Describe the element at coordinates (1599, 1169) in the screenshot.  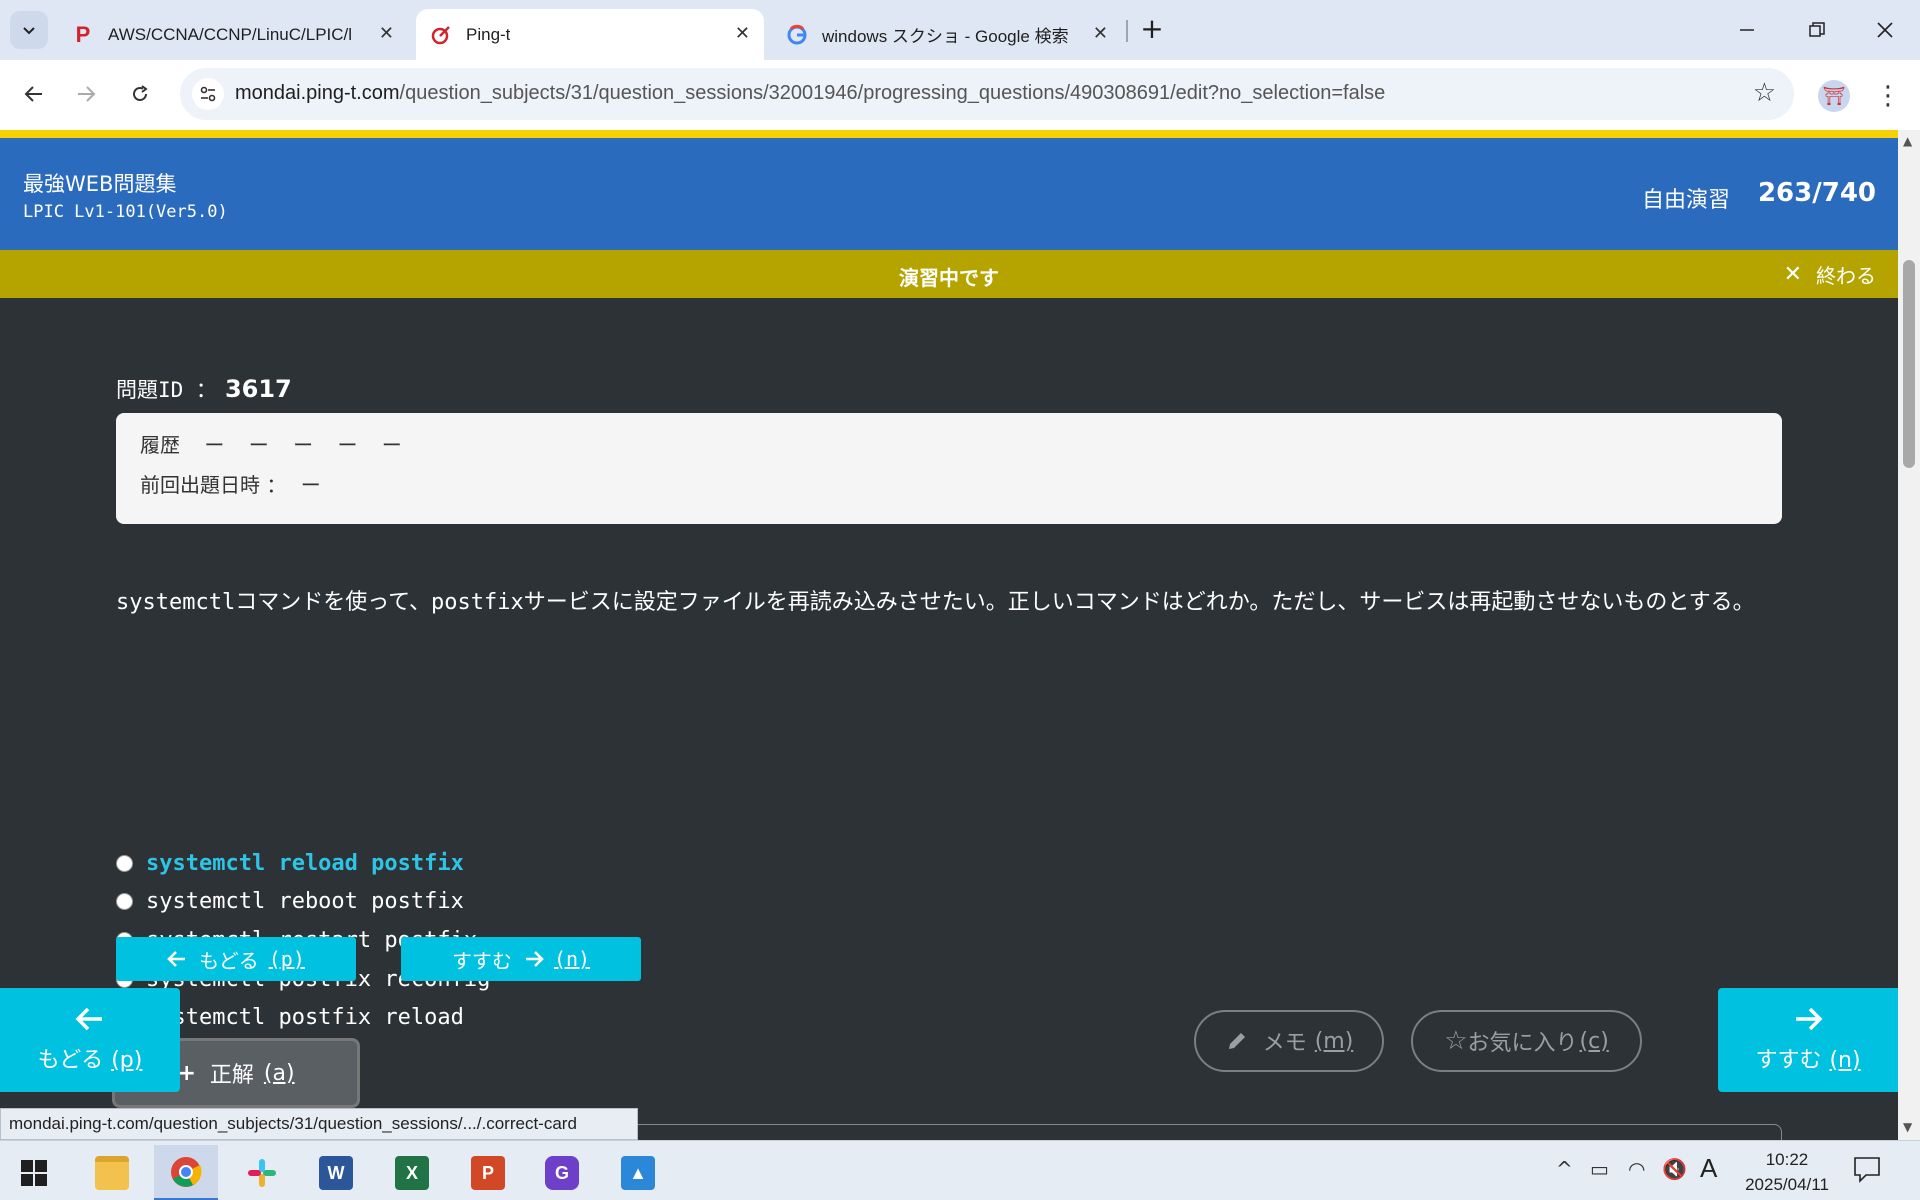
I see `battery-icon: ▭` at that location.